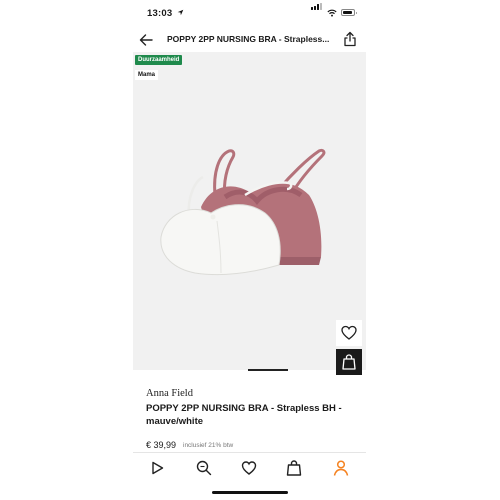  I want to click on bottom-tab-bar, so click(249, 468).